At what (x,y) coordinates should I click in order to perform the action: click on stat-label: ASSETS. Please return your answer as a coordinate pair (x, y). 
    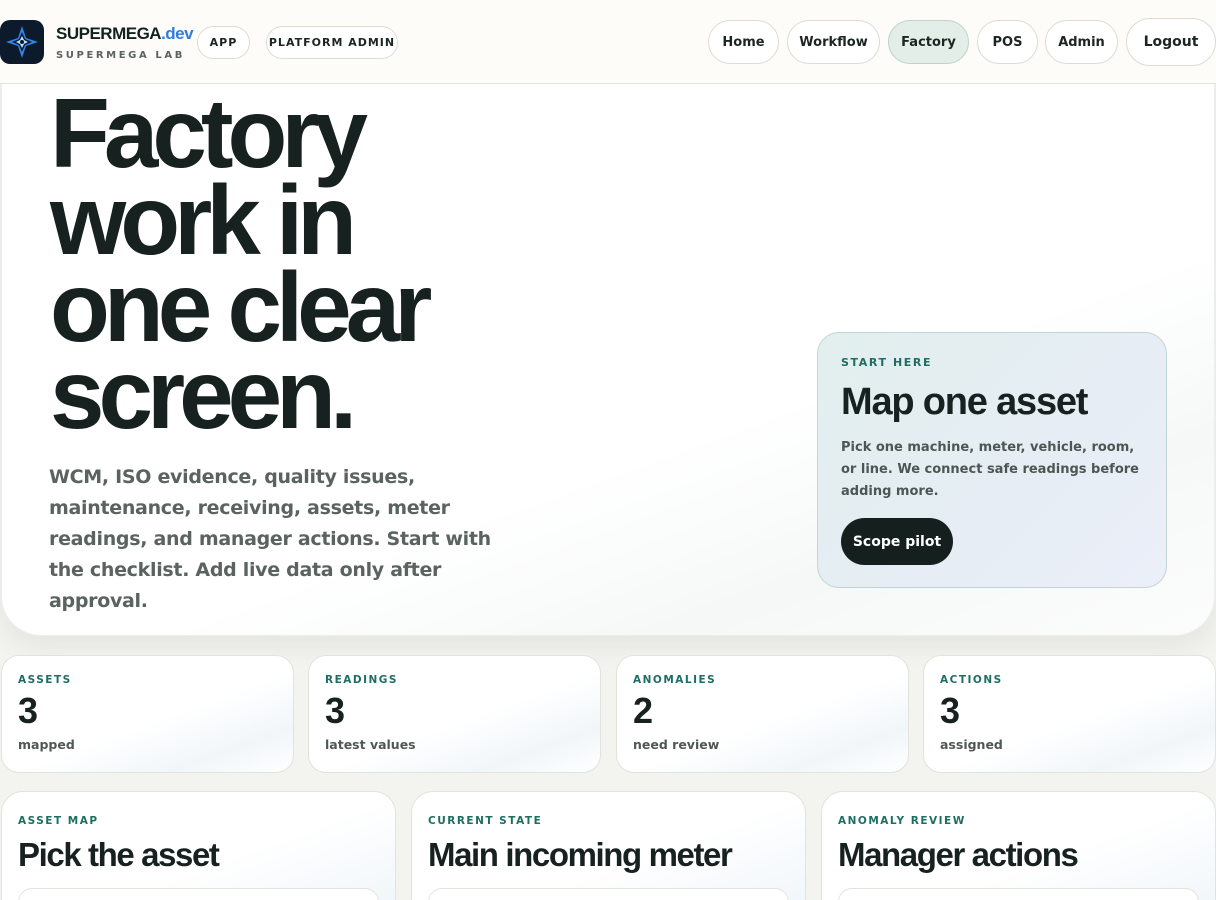
    Looking at the image, I should click on (45, 680).